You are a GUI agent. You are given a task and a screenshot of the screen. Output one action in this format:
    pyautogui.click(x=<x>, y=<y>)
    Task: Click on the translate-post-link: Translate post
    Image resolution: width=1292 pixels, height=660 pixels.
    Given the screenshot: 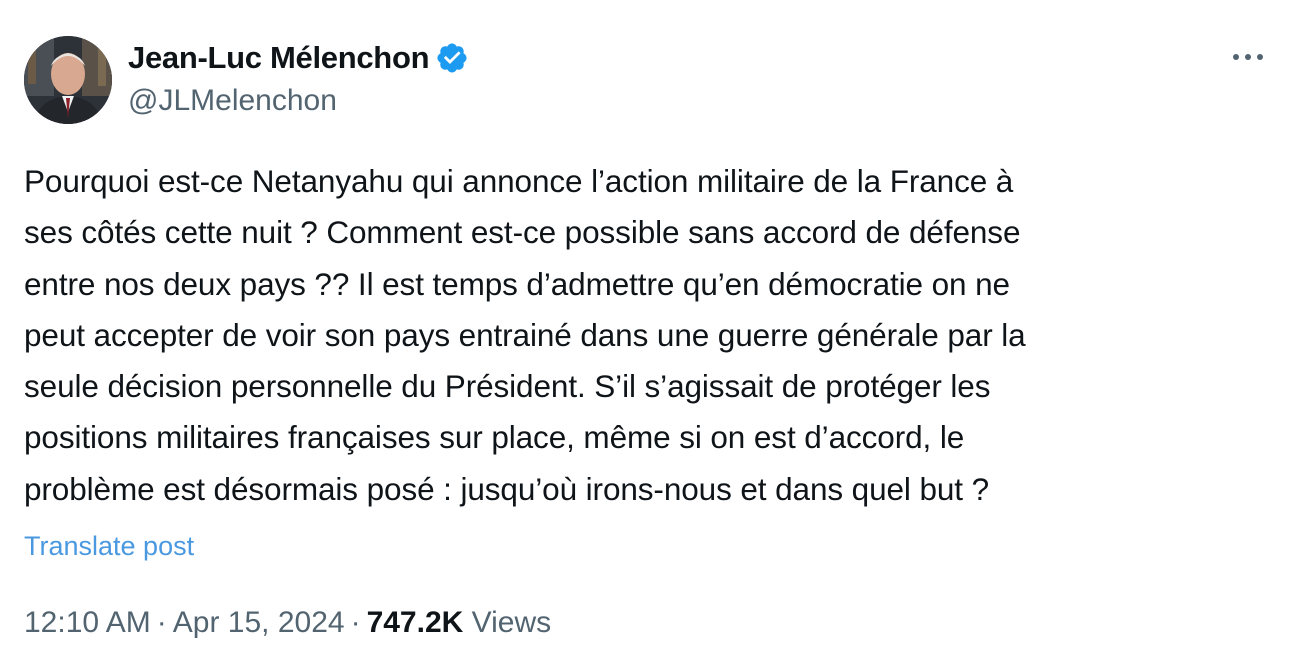 What is the action you would take?
    pyautogui.click(x=109, y=546)
    